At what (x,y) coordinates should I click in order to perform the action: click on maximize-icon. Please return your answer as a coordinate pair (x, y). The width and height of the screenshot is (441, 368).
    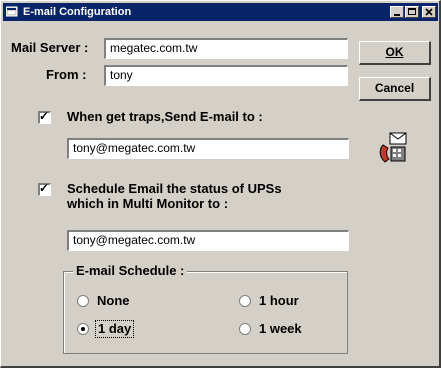
    Looking at the image, I should click on (412, 11).